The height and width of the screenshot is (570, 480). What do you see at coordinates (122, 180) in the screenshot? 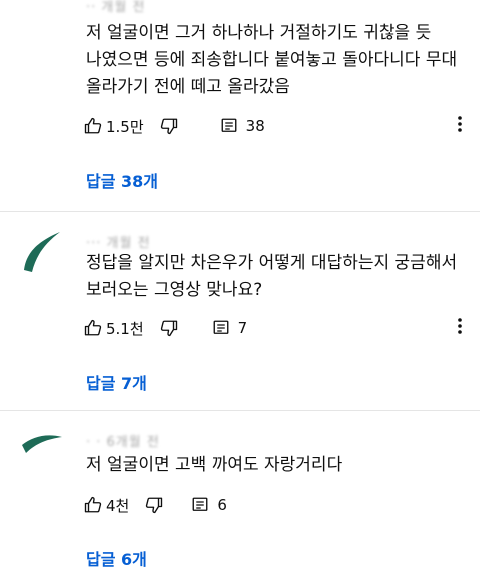
I see `view-replies-link: 답글 38개` at bounding box center [122, 180].